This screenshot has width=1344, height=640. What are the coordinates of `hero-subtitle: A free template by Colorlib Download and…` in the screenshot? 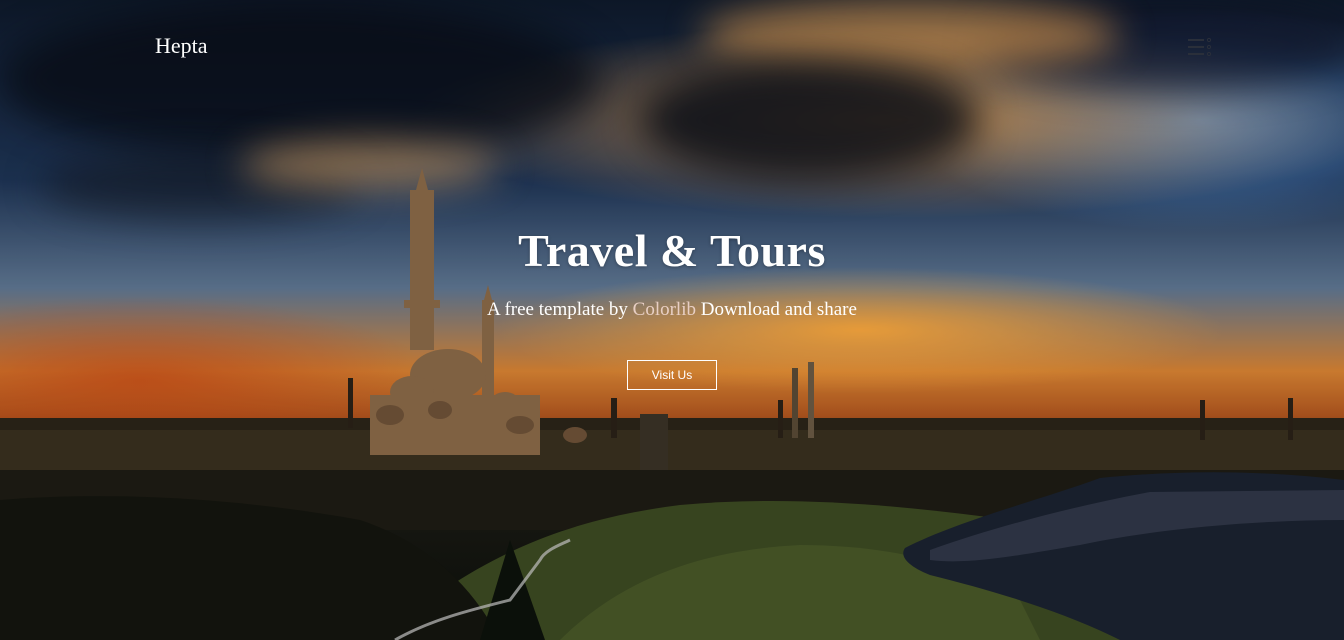 It's located at (672, 310).